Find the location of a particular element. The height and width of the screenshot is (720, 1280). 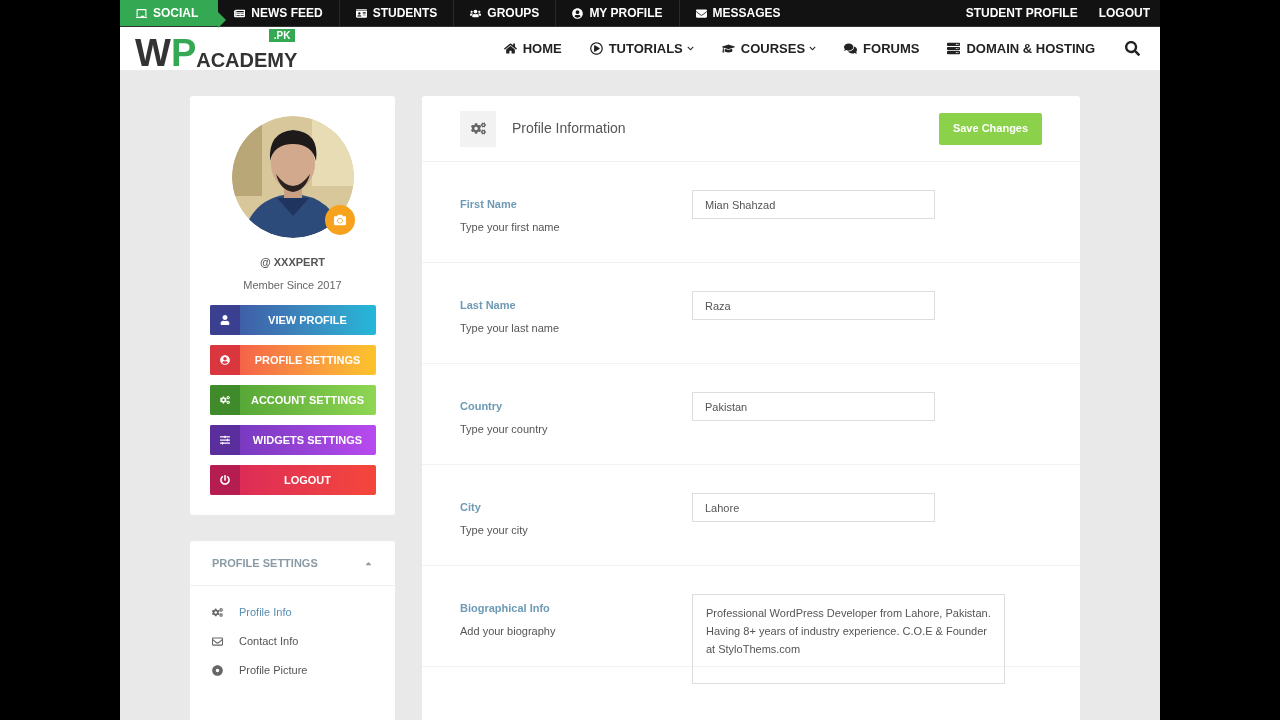

profile-action-button: VIEW PROFILE is located at coordinates (292, 320).